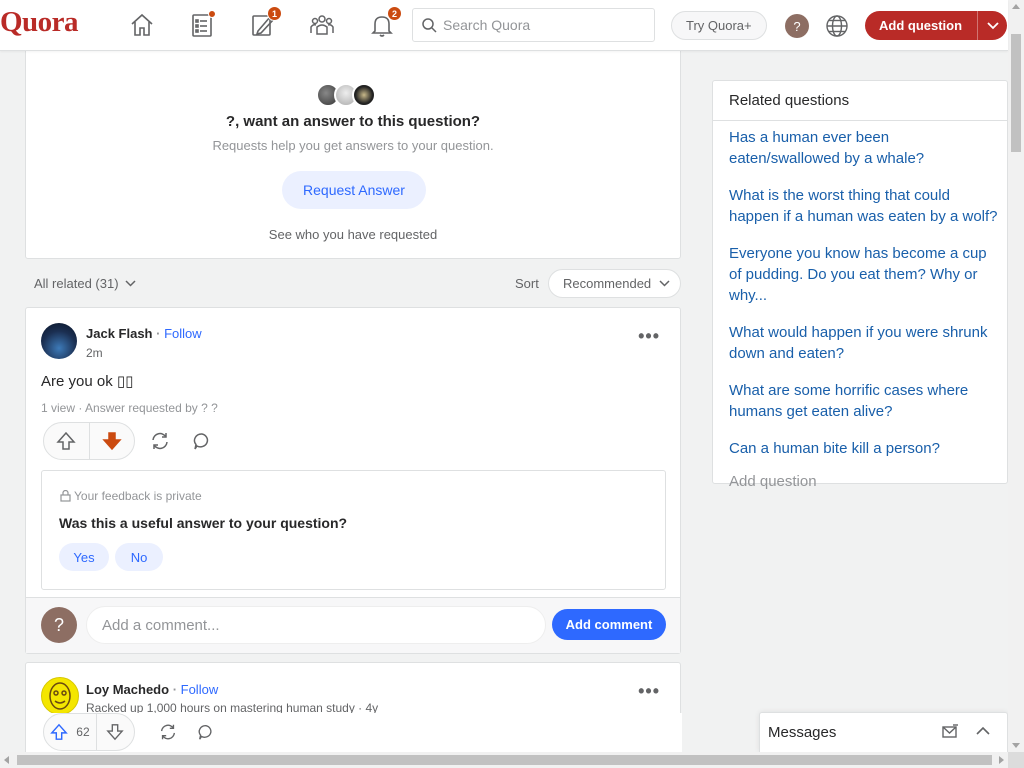  Describe the element at coordinates (346, 95) in the screenshot. I see `requested-user-avatars` at that location.